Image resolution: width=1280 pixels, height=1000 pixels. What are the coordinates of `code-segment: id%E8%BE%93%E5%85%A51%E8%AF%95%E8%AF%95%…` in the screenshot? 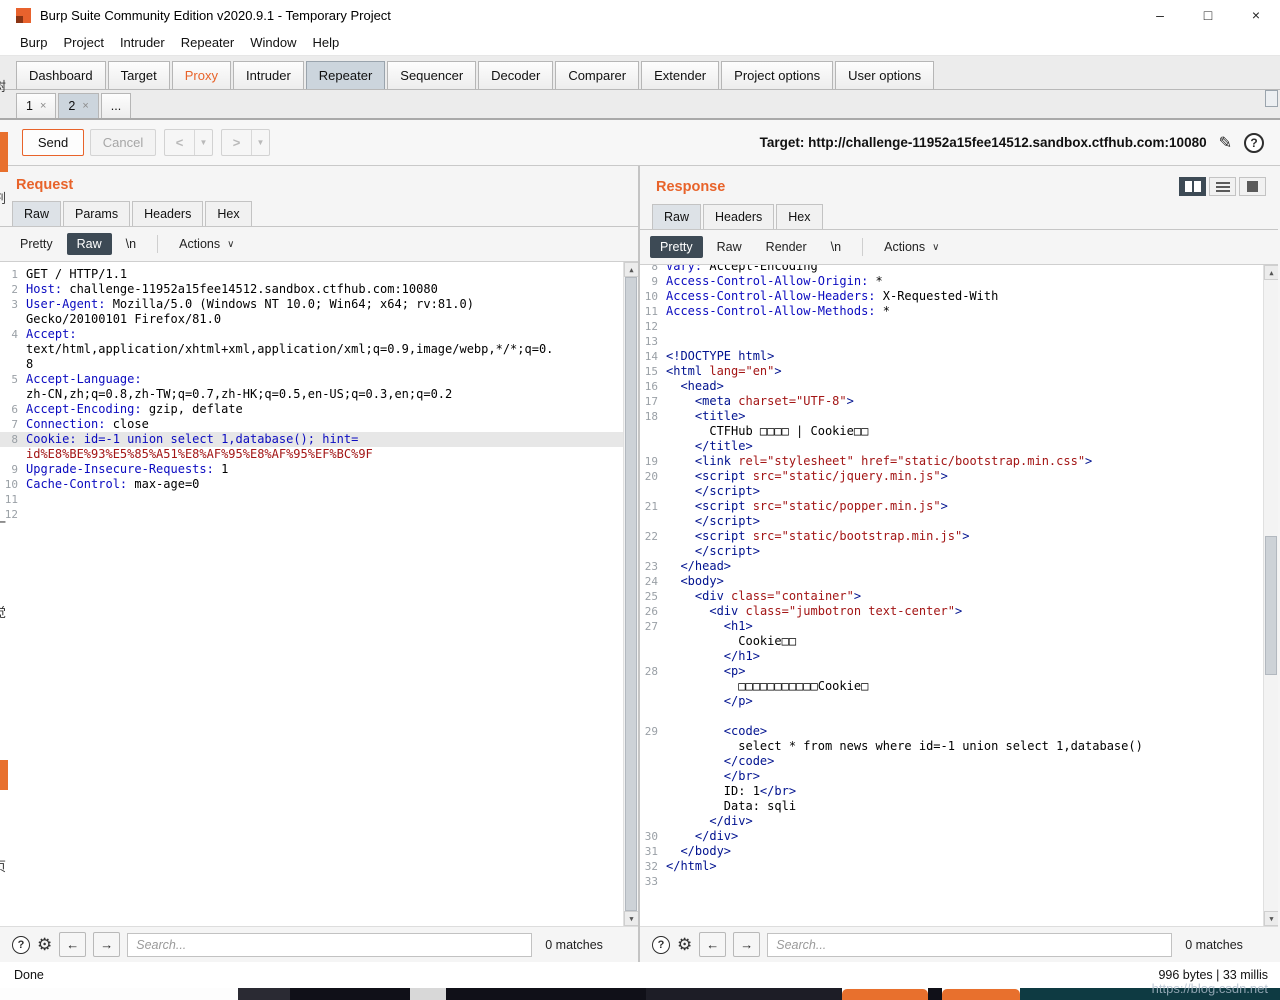 It's located at (199, 454).